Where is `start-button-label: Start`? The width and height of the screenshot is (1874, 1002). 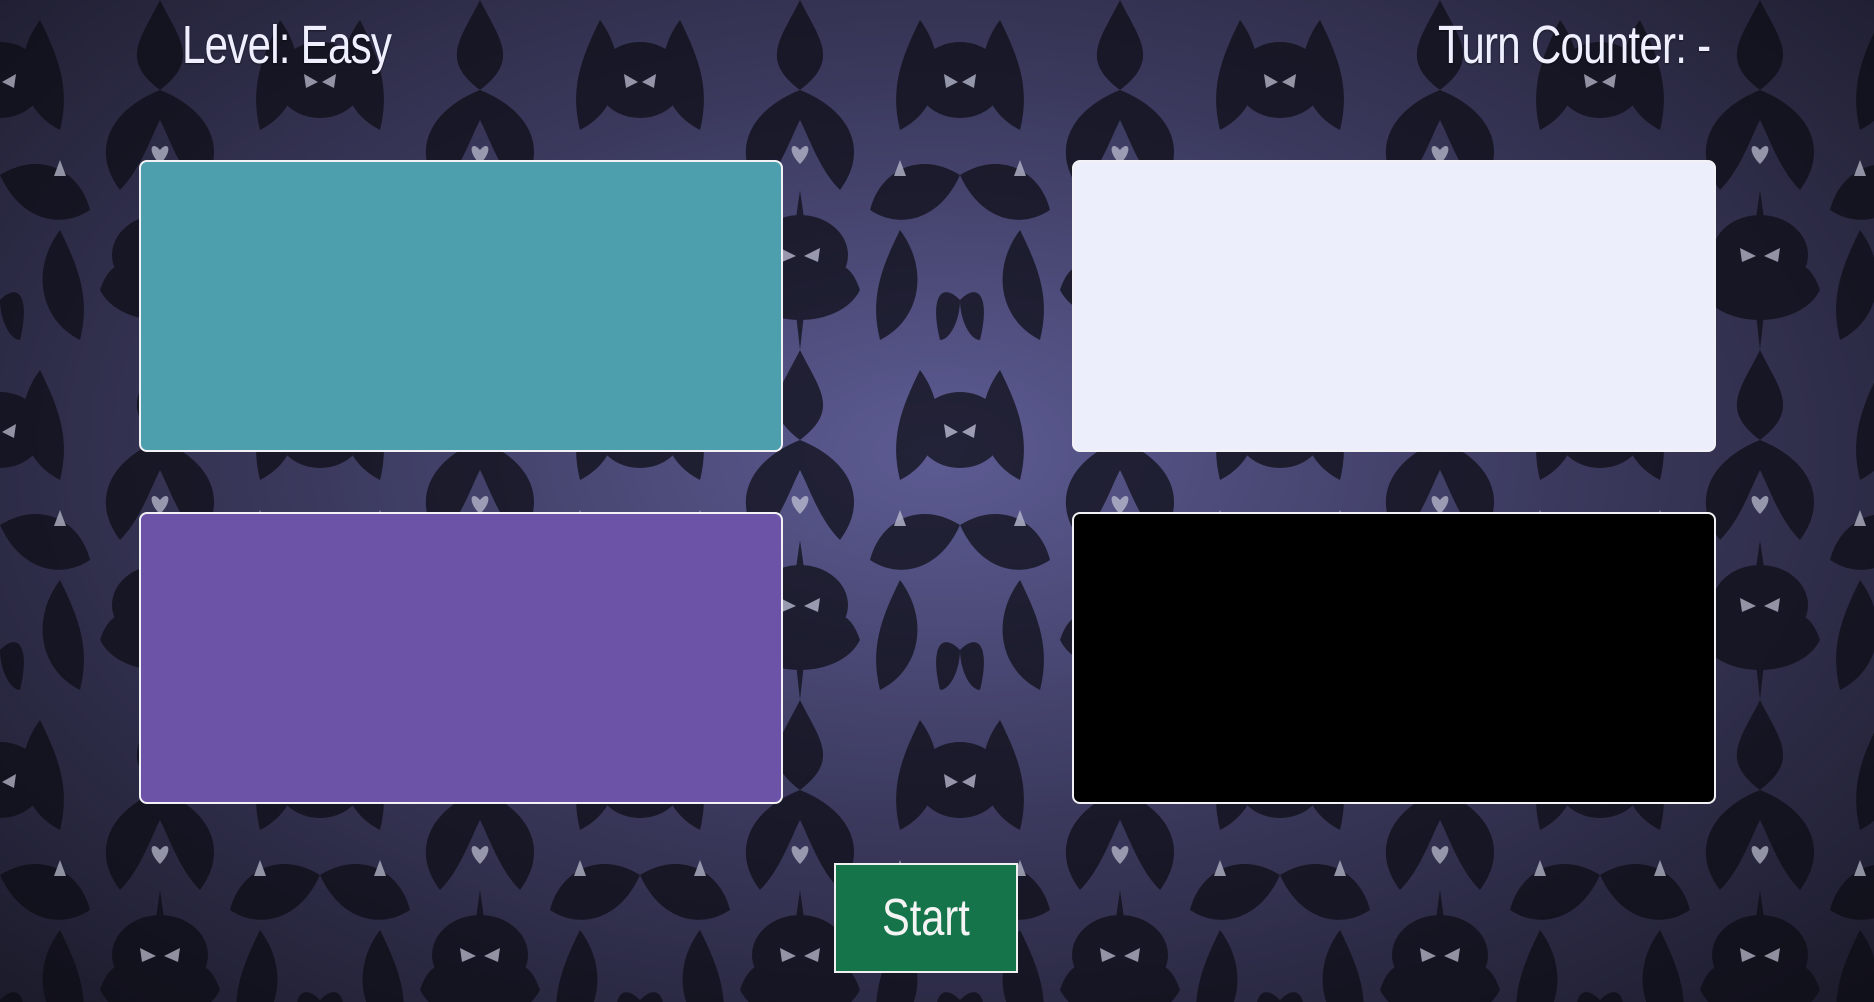 start-button-label: Start is located at coordinates (926, 918).